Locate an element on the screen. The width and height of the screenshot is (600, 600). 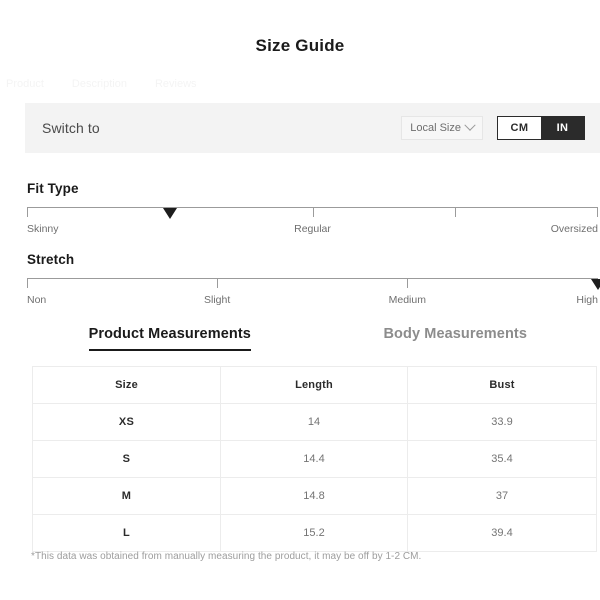
fit-type-title: Fit Type is located at coordinates (53, 188).